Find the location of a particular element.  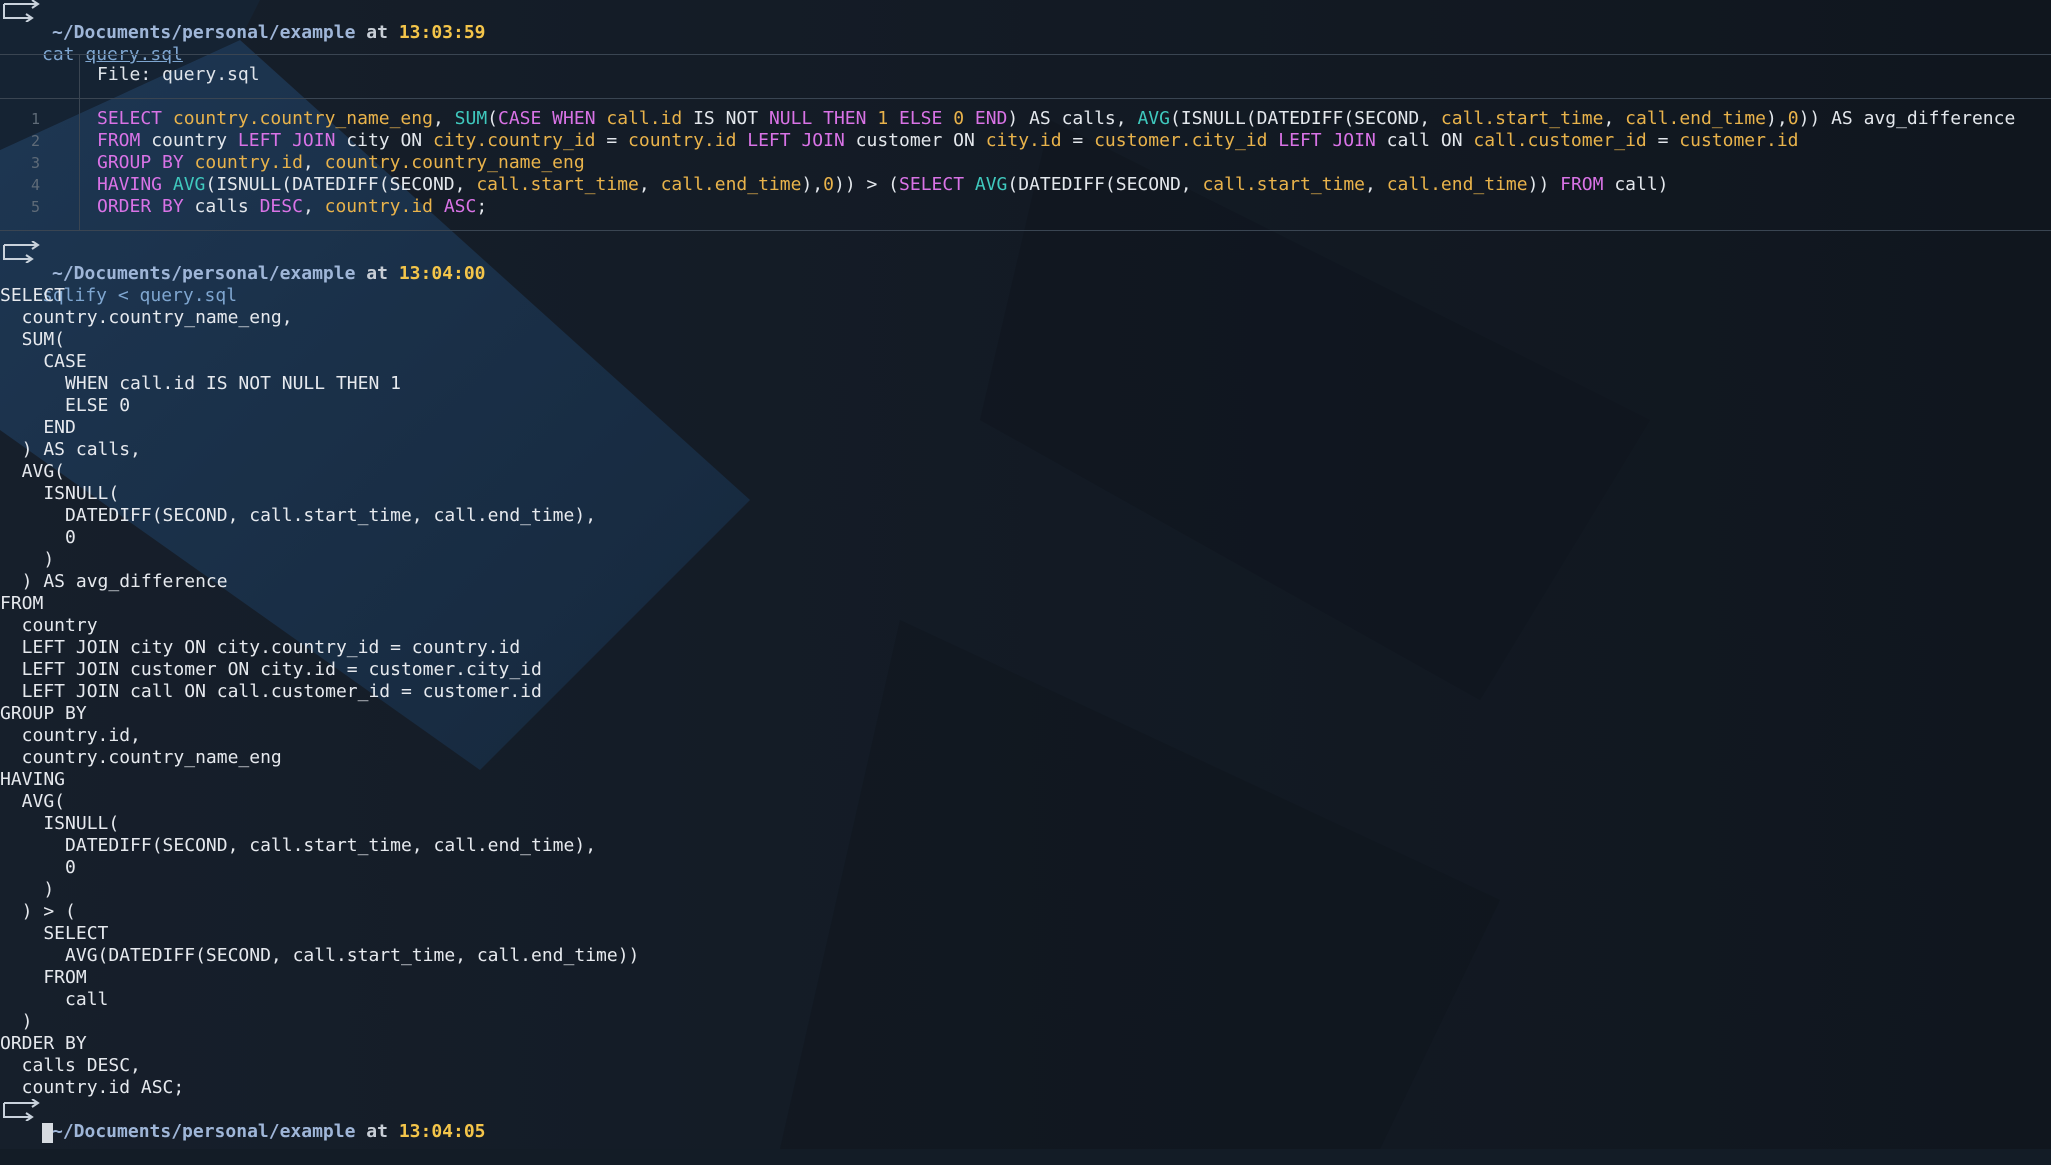

code-token: DESC is located at coordinates (281, 206).